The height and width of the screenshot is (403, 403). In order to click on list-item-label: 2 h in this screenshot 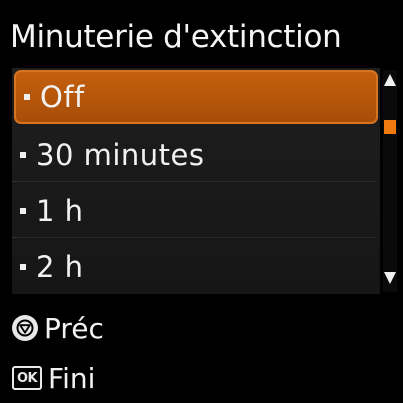, I will do `click(60, 267)`.